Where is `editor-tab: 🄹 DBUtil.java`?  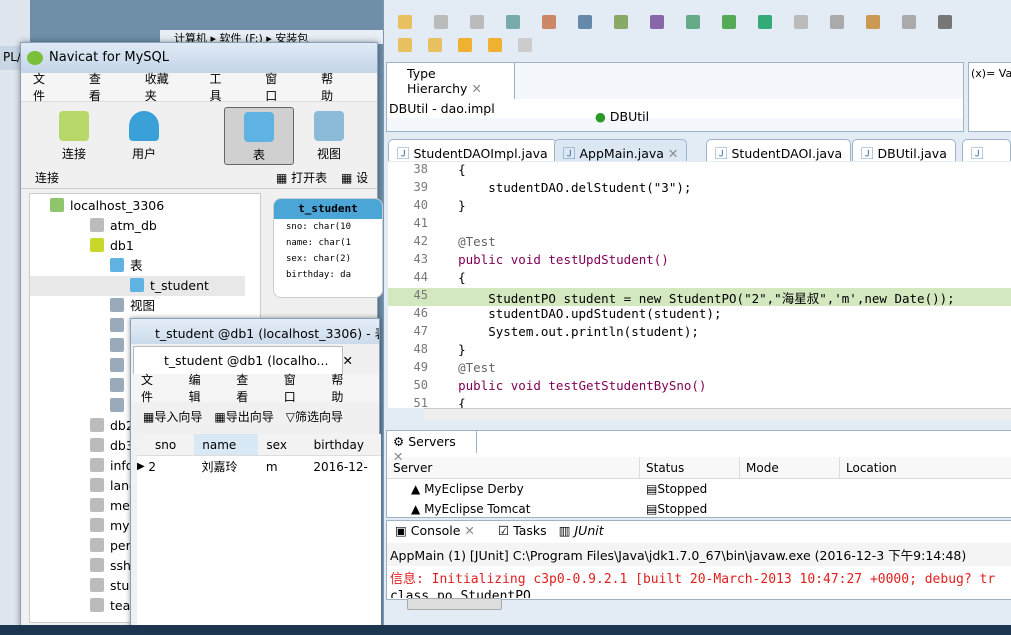 editor-tab: 🄹 DBUtil.java is located at coordinates (904, 150).